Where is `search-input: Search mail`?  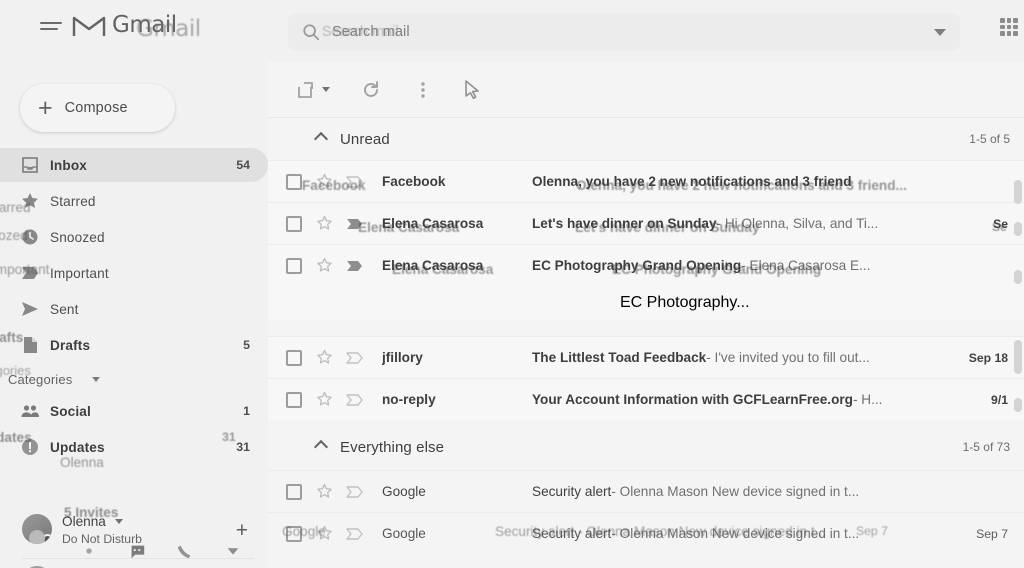
search-input: Search mail is located at coordinates (371, 32).